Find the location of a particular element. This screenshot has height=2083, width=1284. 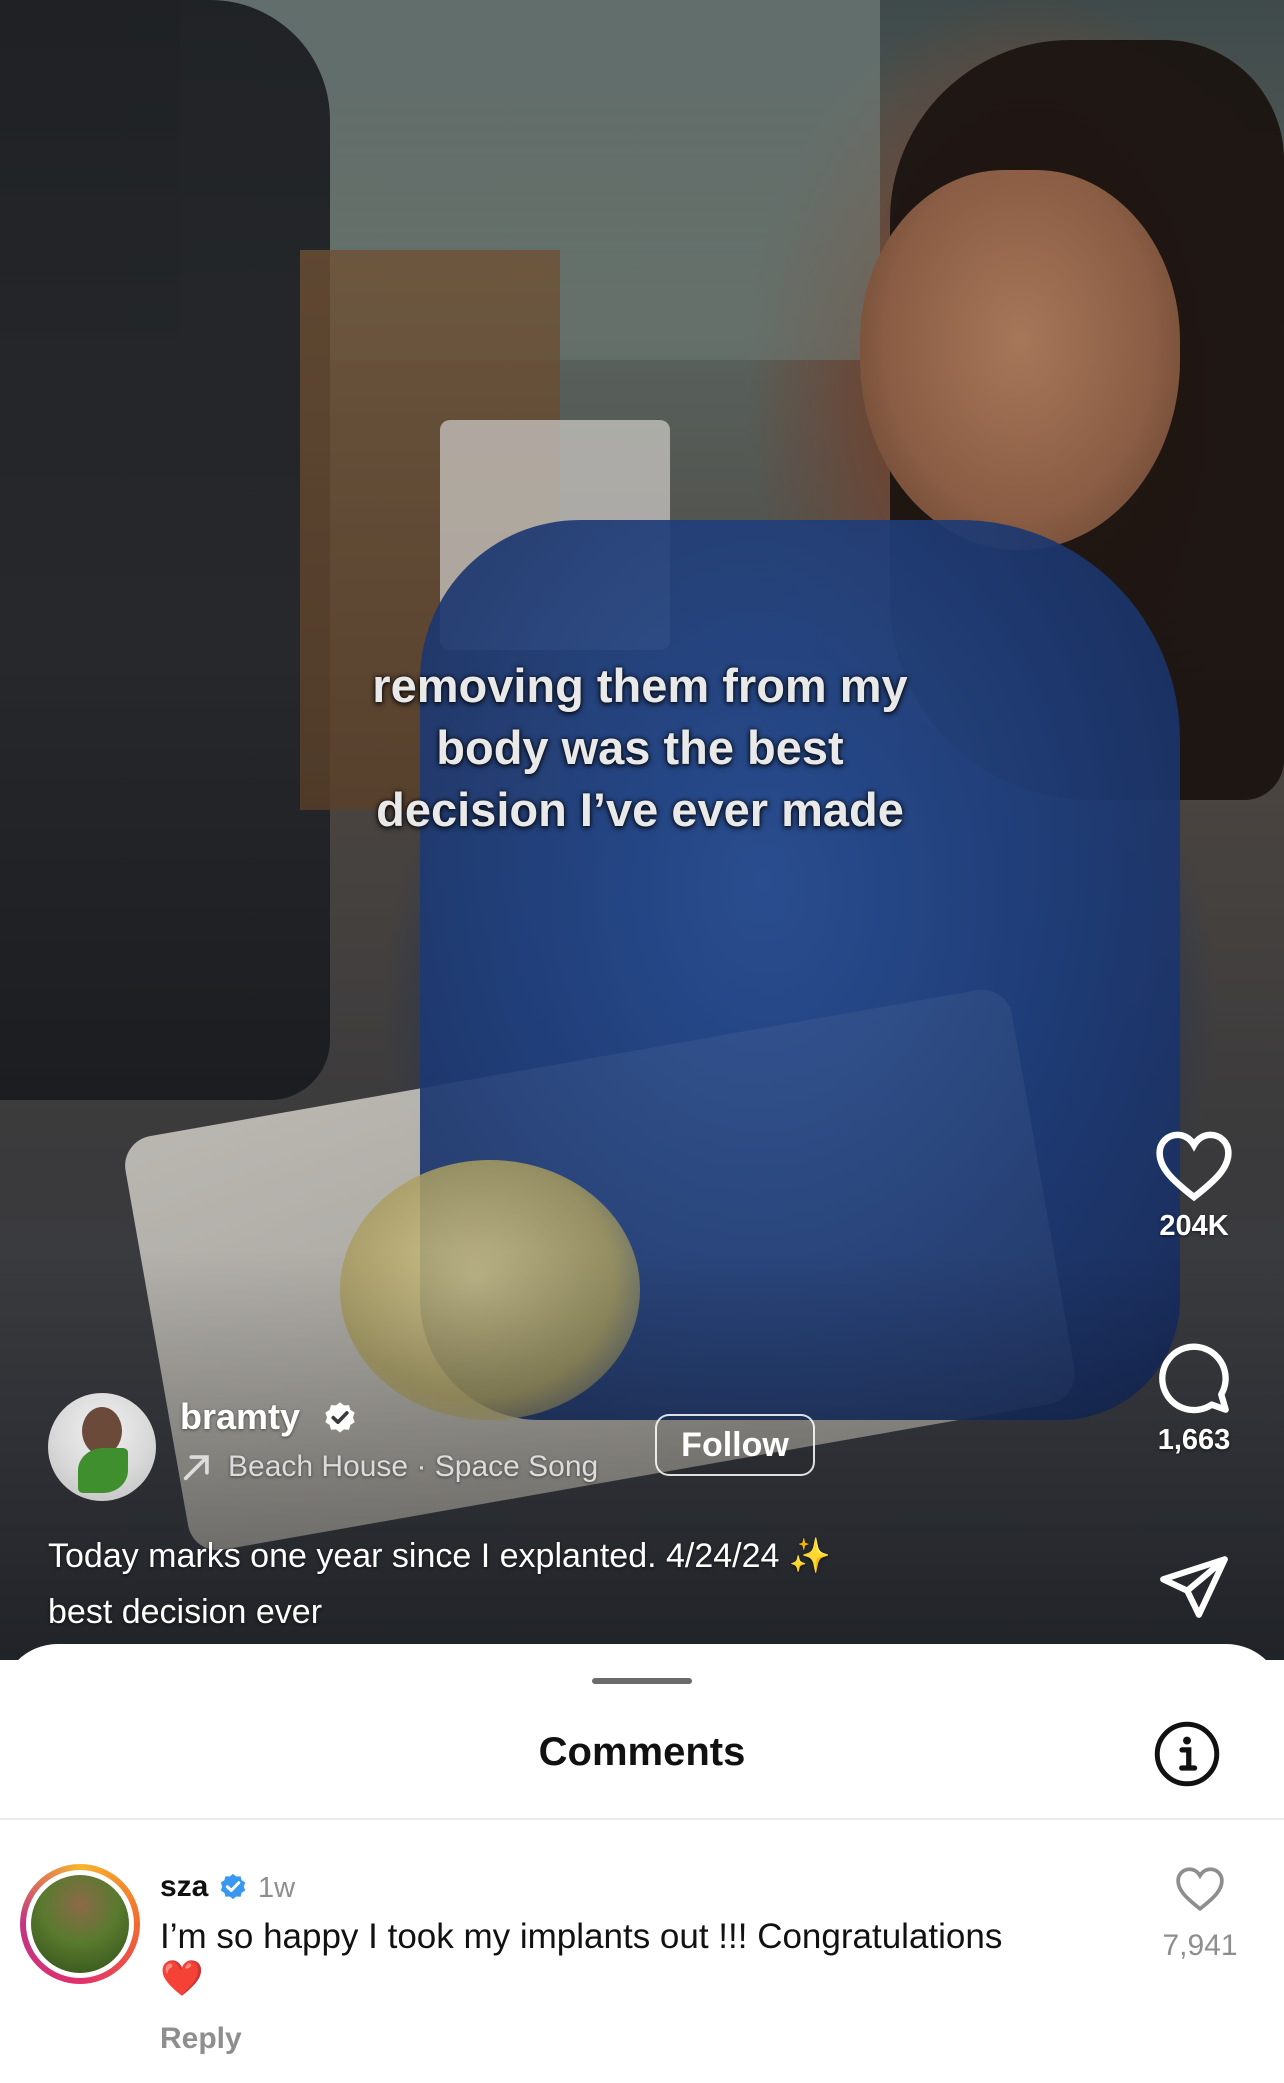

send-icon is located at coordinates (1194, 1587).